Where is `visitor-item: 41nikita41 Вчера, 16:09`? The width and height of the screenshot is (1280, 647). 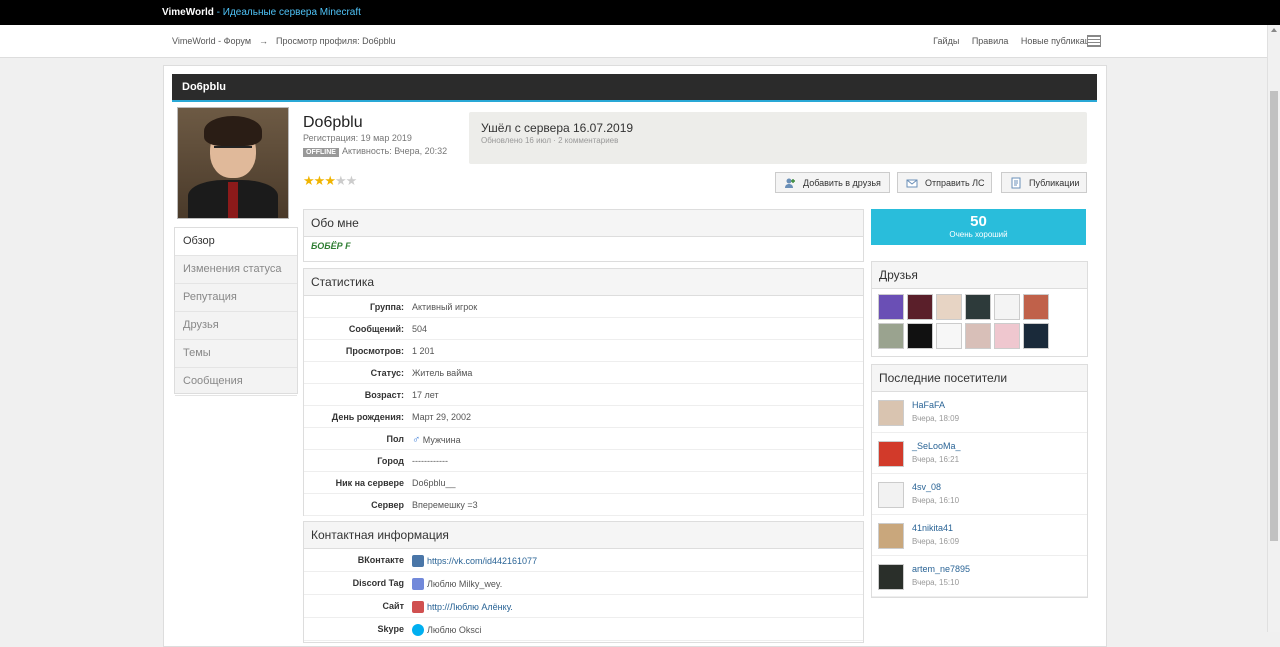
visitor-item: 41nikita41 Вчера, 16:09 is located at coordinates (979, 535).